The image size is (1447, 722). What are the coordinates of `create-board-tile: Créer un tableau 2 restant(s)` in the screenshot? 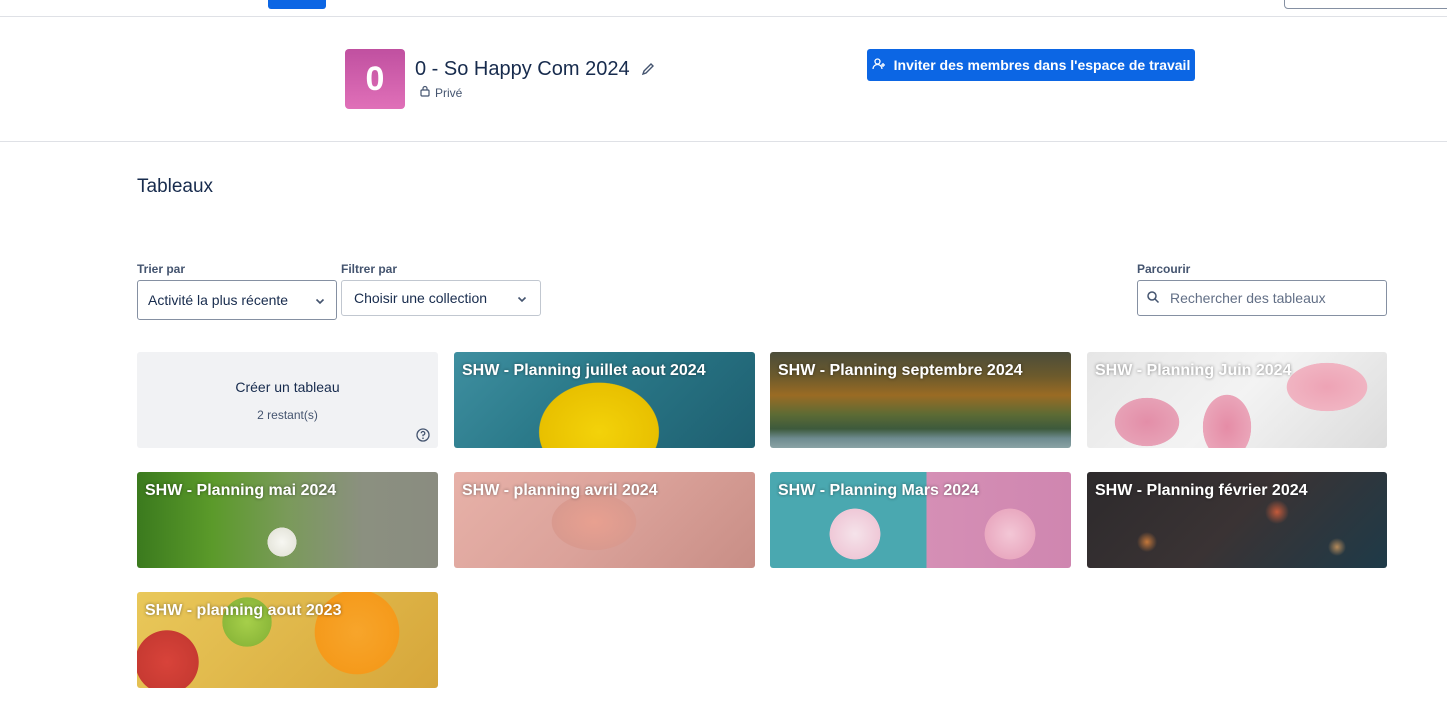 It's located at (287, 400).